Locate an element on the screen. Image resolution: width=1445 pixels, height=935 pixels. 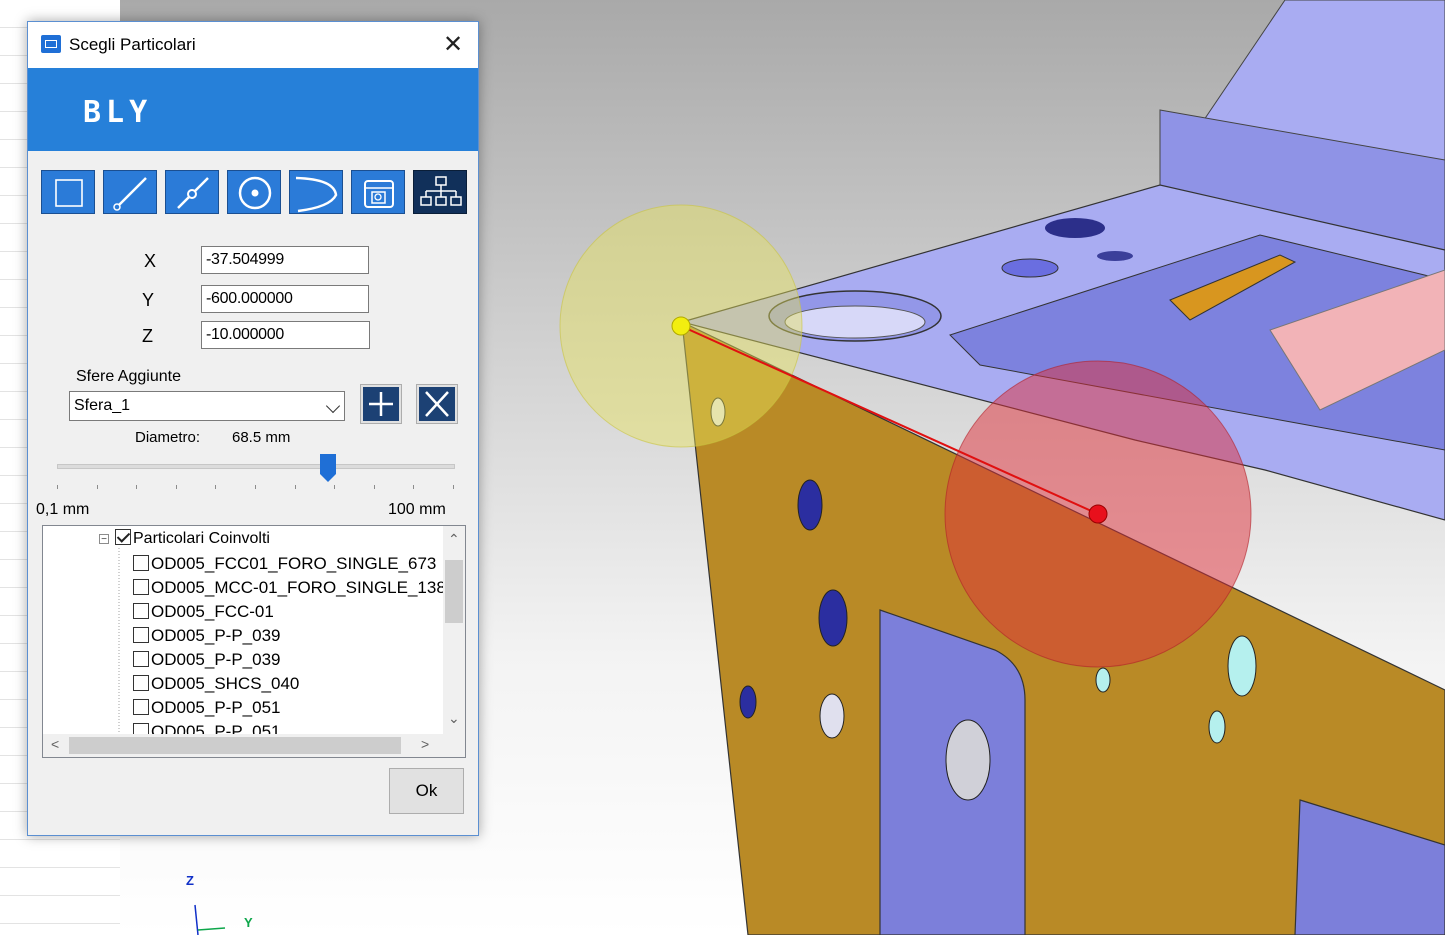
line-select-icon is located at coordinates (130, 194).